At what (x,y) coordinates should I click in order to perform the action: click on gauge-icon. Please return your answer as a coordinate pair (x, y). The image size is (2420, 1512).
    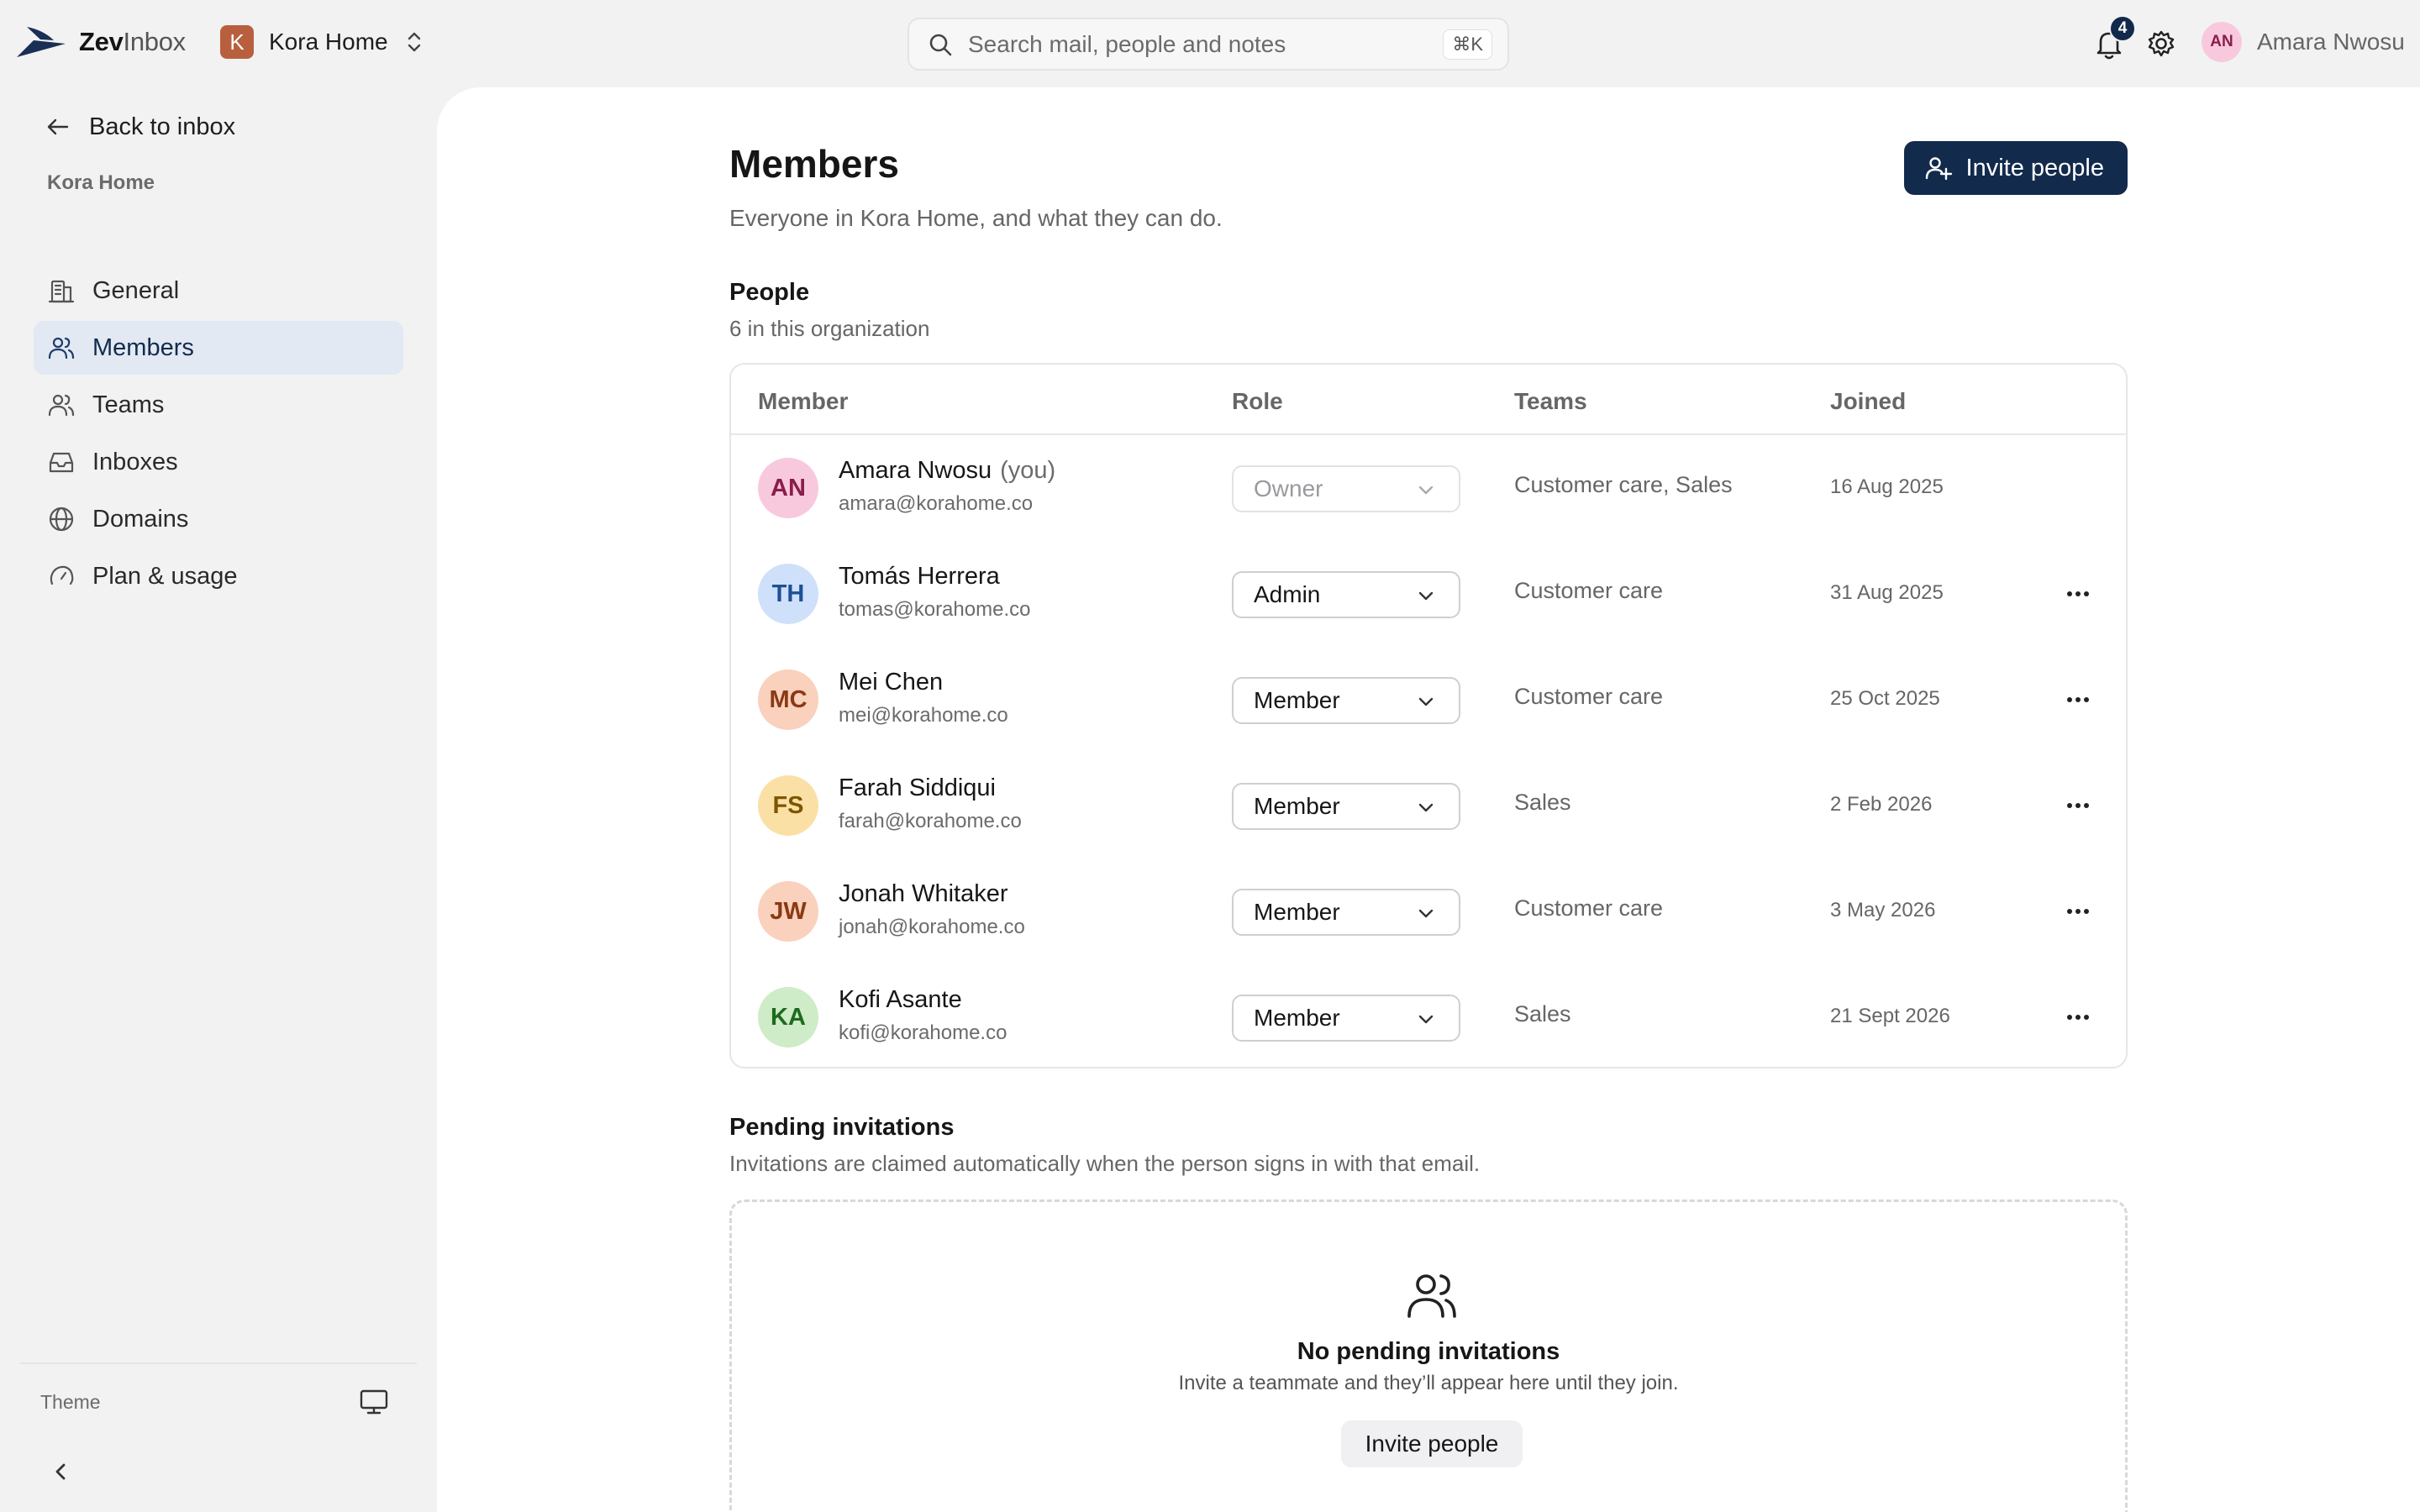
    Looking at the image, I should click on (62, 575).